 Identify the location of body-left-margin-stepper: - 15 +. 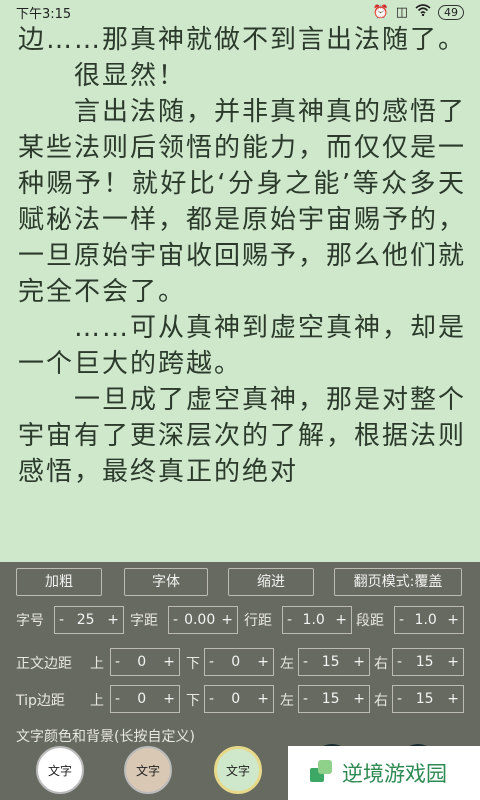
(334, 662).